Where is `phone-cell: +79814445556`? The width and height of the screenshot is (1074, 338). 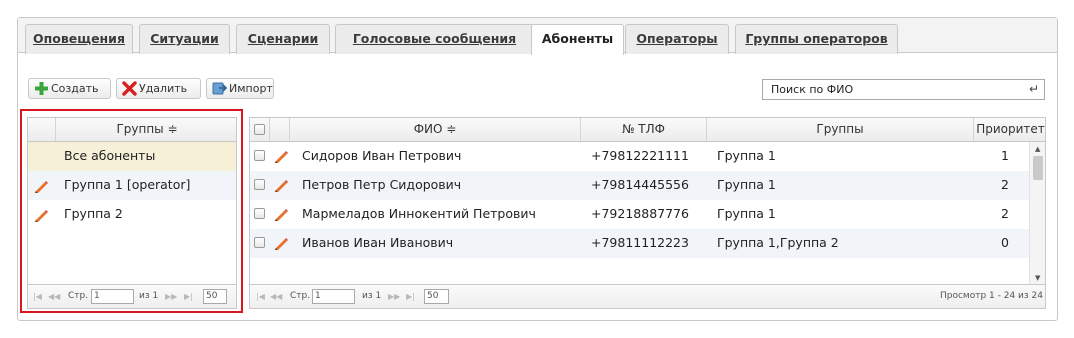
phone-cell: +79814445556 is located at coordinates (640, 184).